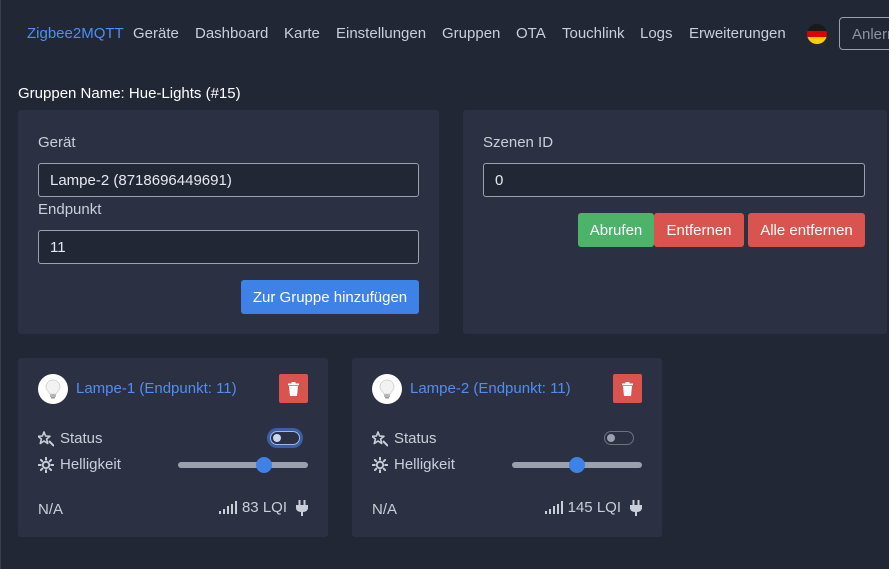 This screenshot has height=569, width=889. What do you see at coordinates (57, 142) in the screenshot?
I see `device-label: Gerät` at bounding box center [57, 142].